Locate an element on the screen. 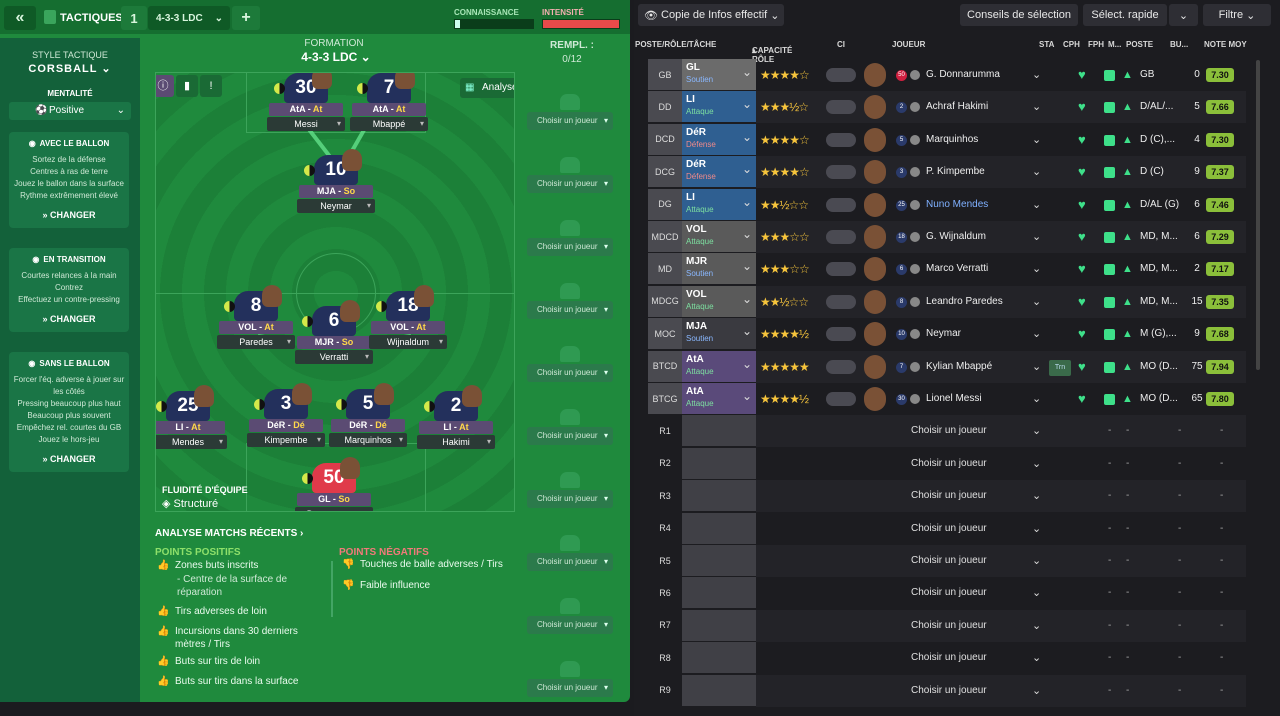  player-name-select: Donnarumma is located at coordinates (334, 509).